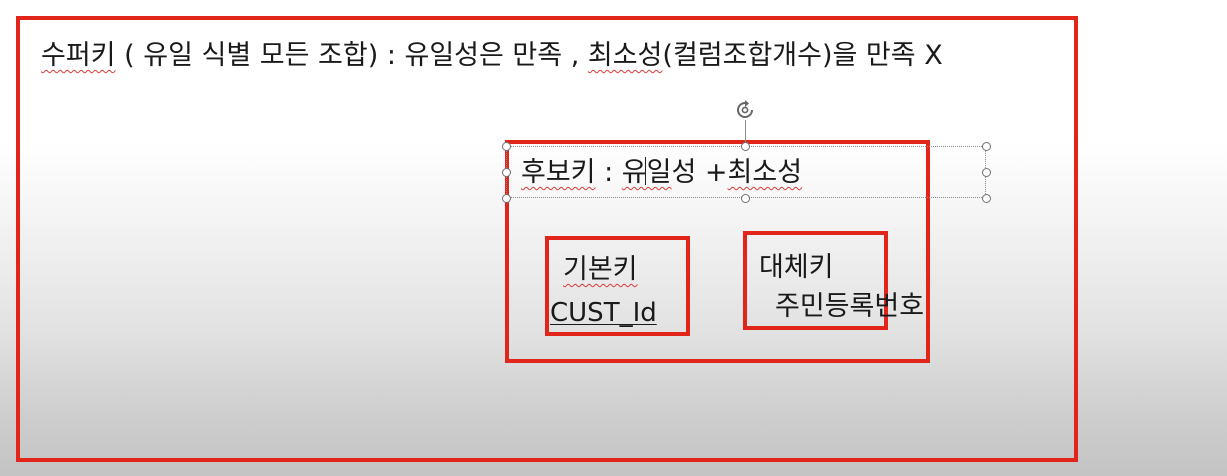 The width and height of the screenshot is (1227, 476). What do you see at coordinates (78, 55) in the screenshot?
I see `superkey-term: 수퍼키` at bounding box center [78, 55].